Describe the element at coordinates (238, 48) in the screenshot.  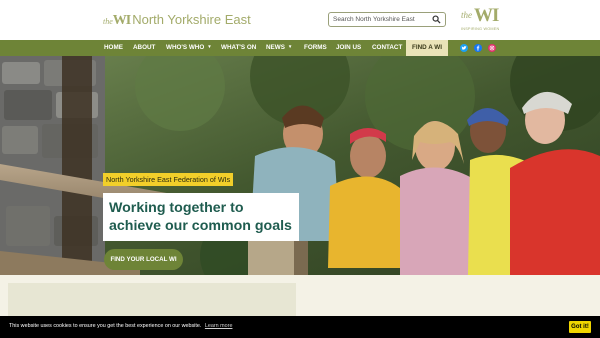
I see `nav-whats-on: What's On` at that location.